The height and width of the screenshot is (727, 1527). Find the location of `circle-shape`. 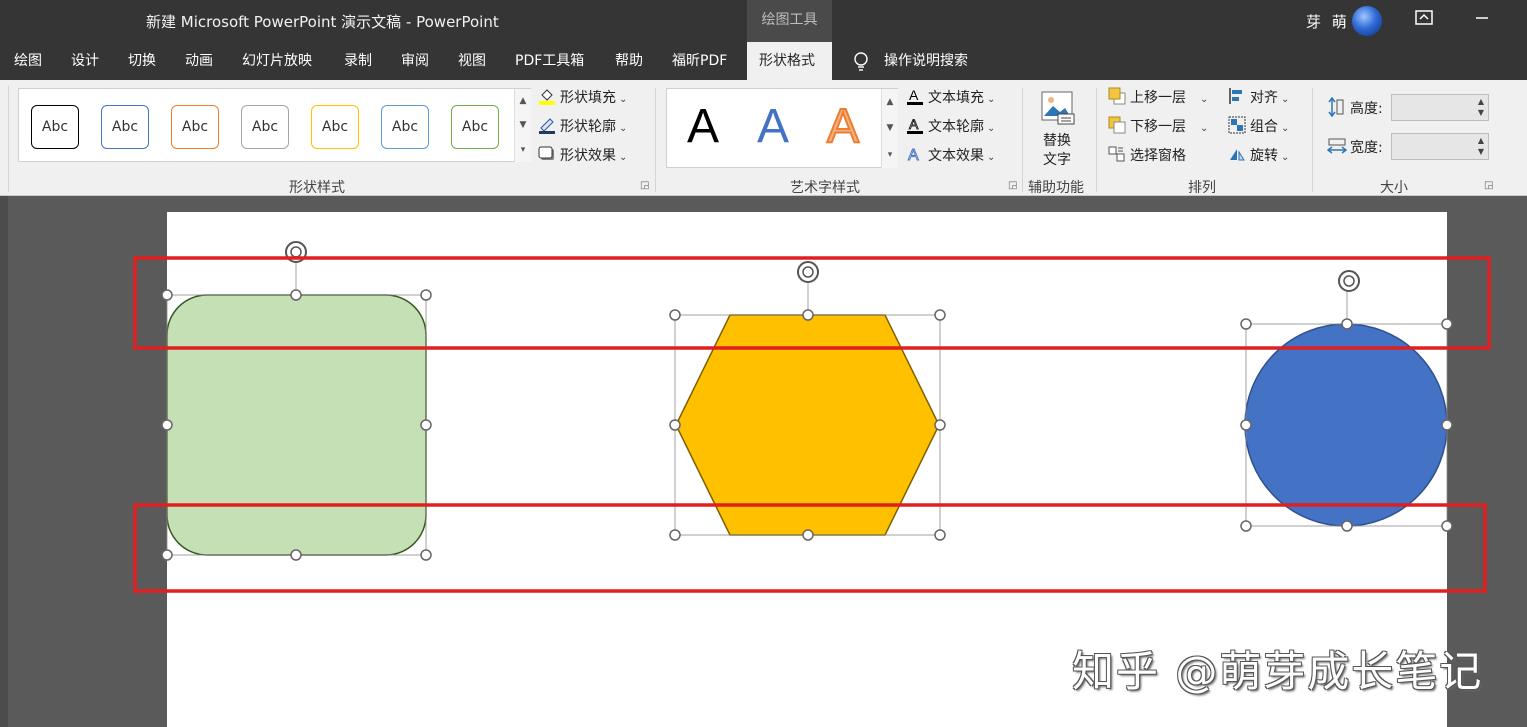

circle-shape is located at coordinates (1346, 425).